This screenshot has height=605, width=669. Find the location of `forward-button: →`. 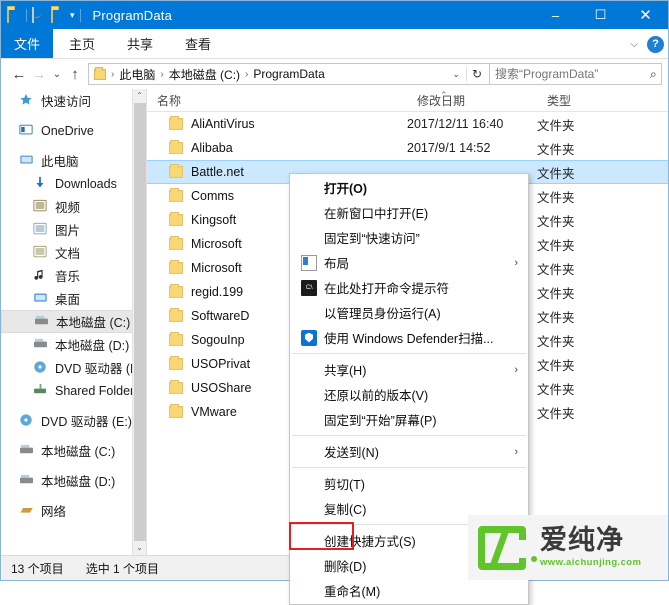

forward-button: → is located at coordinates (39, 74).